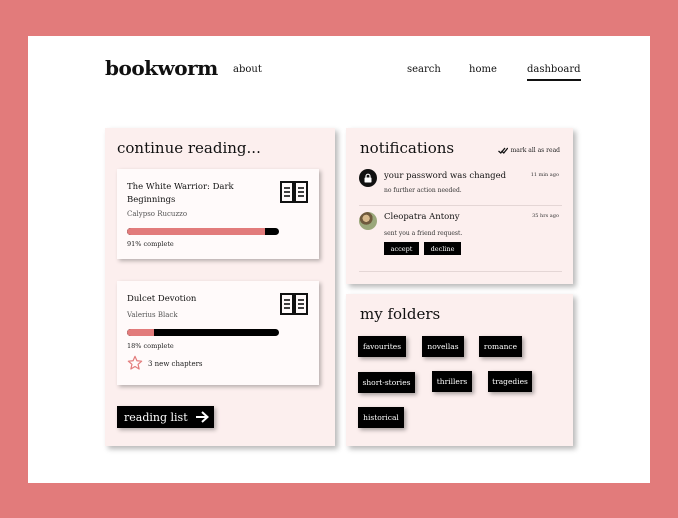 The width and height of the screenshot is (678, 518). Describe the element at coordinates (150, 244) in the screenshot. I see `progress-label: 91% complete` at that location.